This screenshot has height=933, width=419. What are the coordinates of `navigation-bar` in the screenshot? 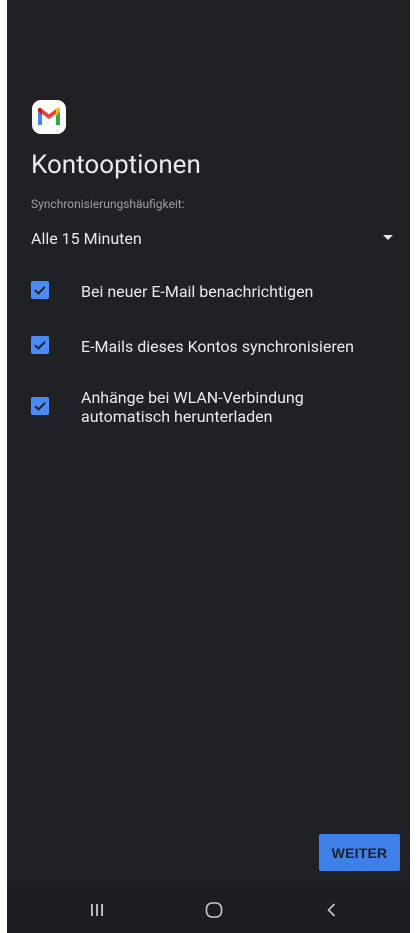 It's located at (208, 909).